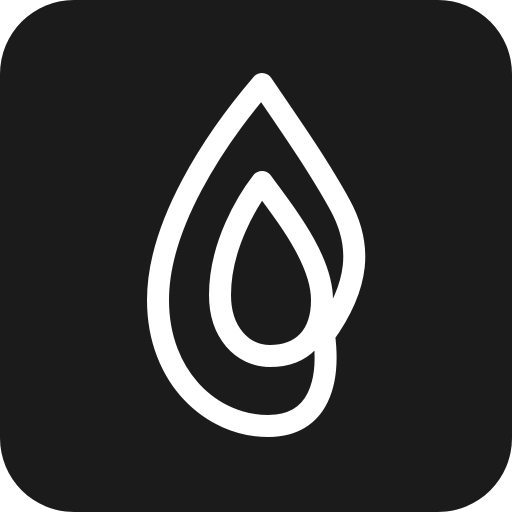  I want to click on inner-droplet-outline, so click(271, 269).